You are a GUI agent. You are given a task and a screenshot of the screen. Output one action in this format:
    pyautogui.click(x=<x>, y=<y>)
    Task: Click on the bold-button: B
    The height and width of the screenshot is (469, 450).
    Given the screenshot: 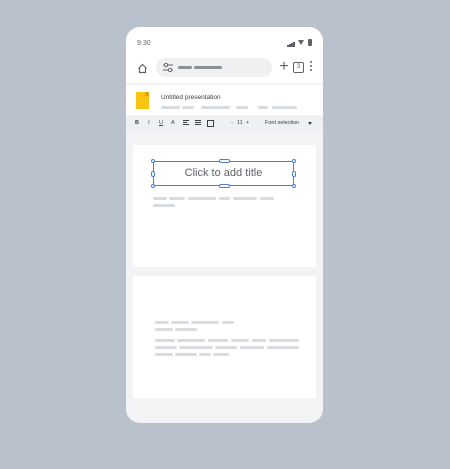 What is the action you would take?
    pyautogui.click(x=137, y=123)
    